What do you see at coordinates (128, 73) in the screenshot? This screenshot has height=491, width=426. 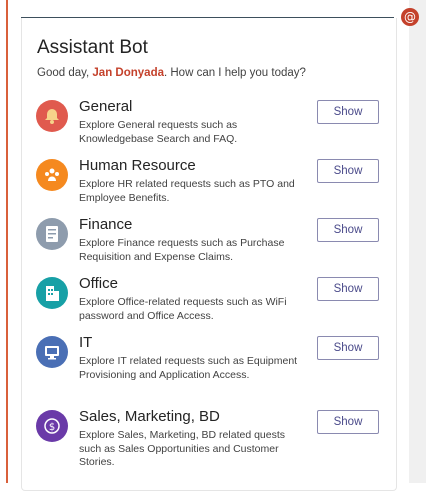 I see `user-name: Jan Donyada` at bounding box center [128, 73].